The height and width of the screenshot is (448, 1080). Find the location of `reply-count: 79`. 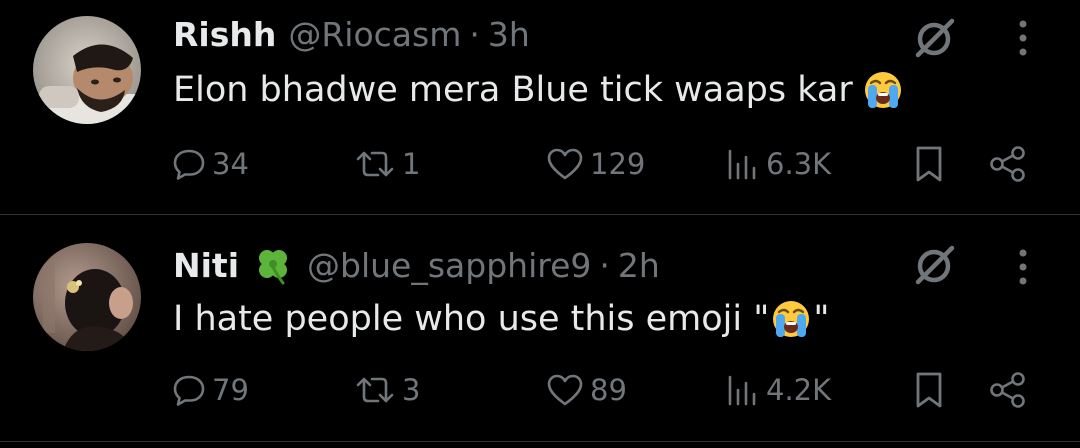

reply-count: 79 is located at coordinates (230, 390).